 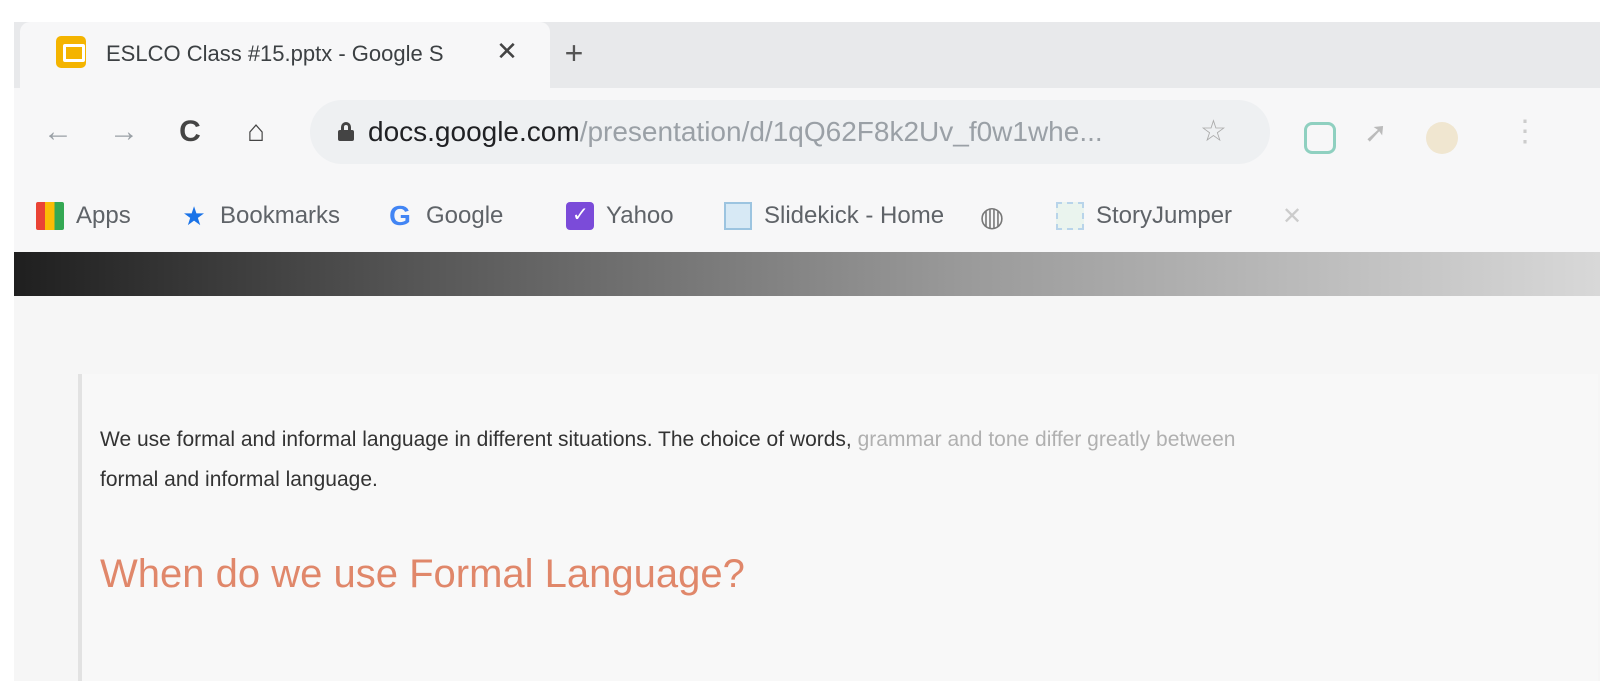 I want to click on bookmark-bookmarks: ★ Bookmarks, so click(x=260, y=216).